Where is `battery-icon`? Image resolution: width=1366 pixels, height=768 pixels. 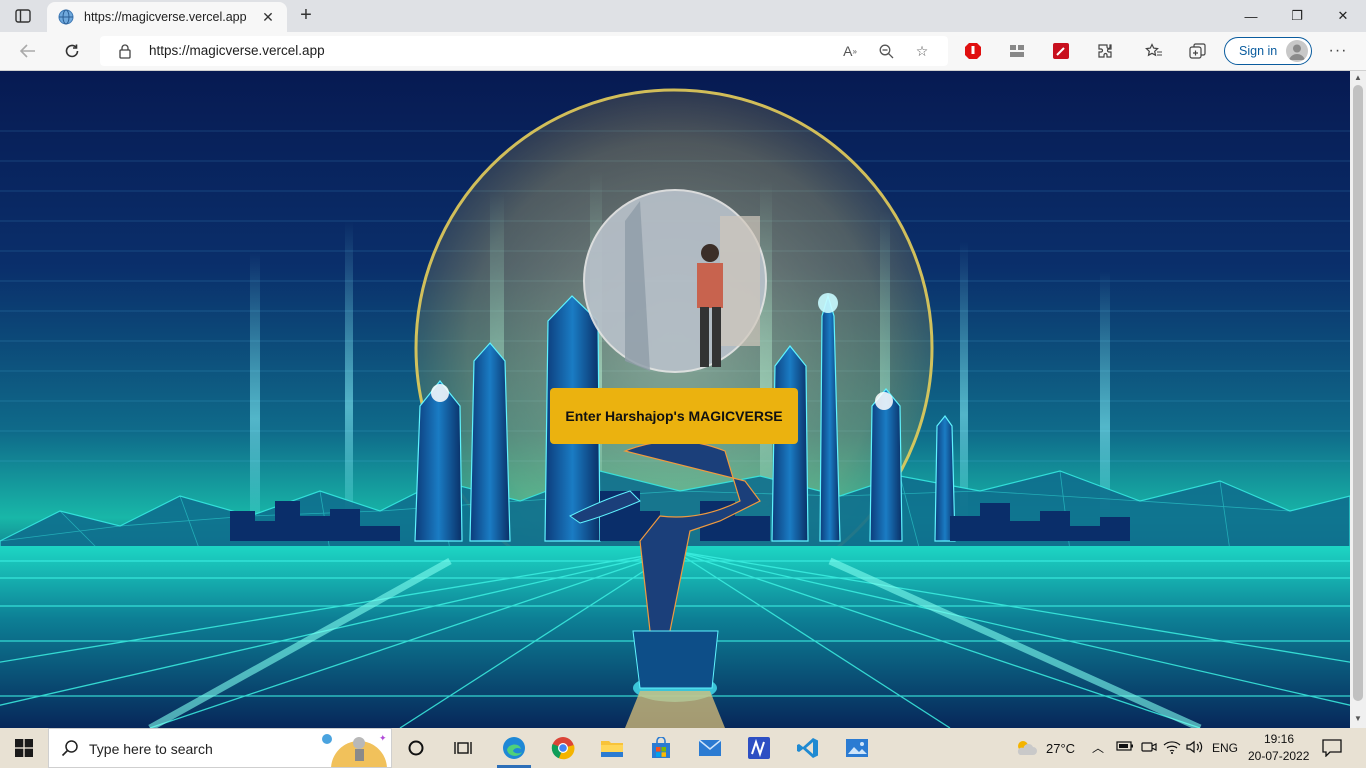 battery-icon is located at coordinates (1125, 747).